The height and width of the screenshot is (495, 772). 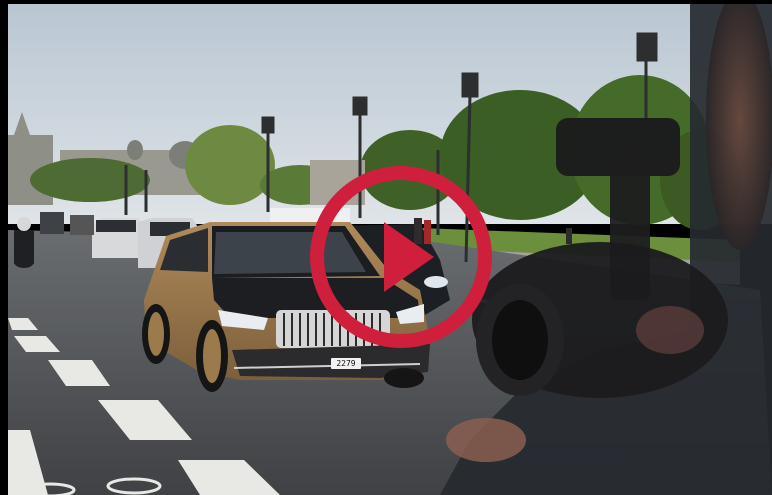 I want to click on play-icon, so click(x=401, y=257).